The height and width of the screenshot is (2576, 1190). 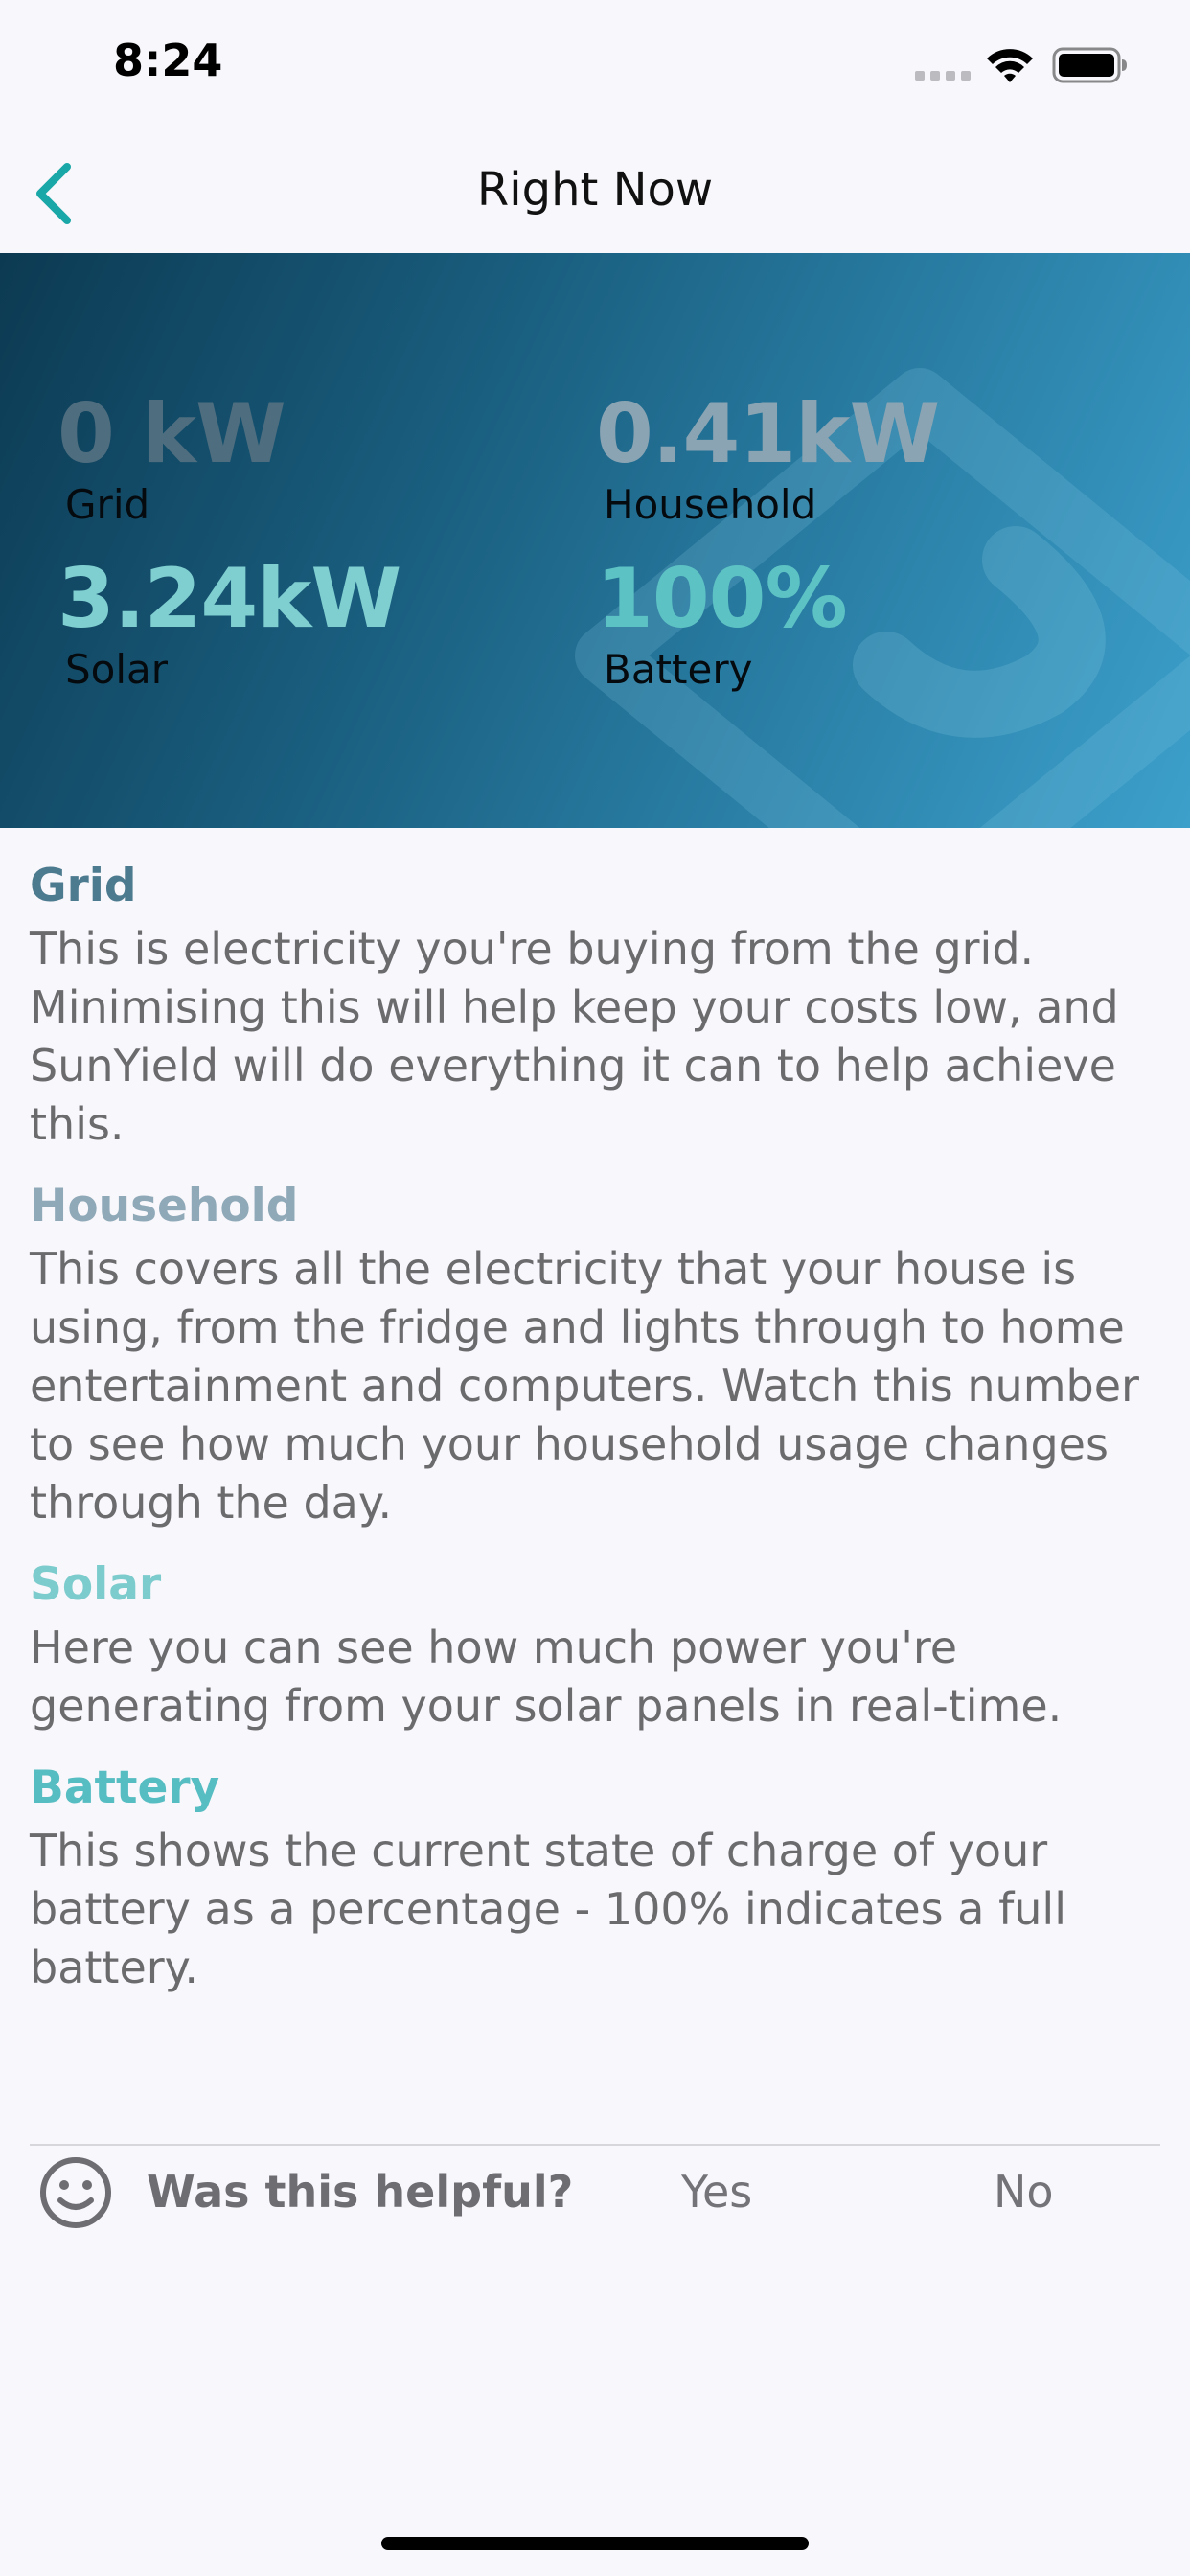 I want to click on signal-icon, so click(x=943, y=75).